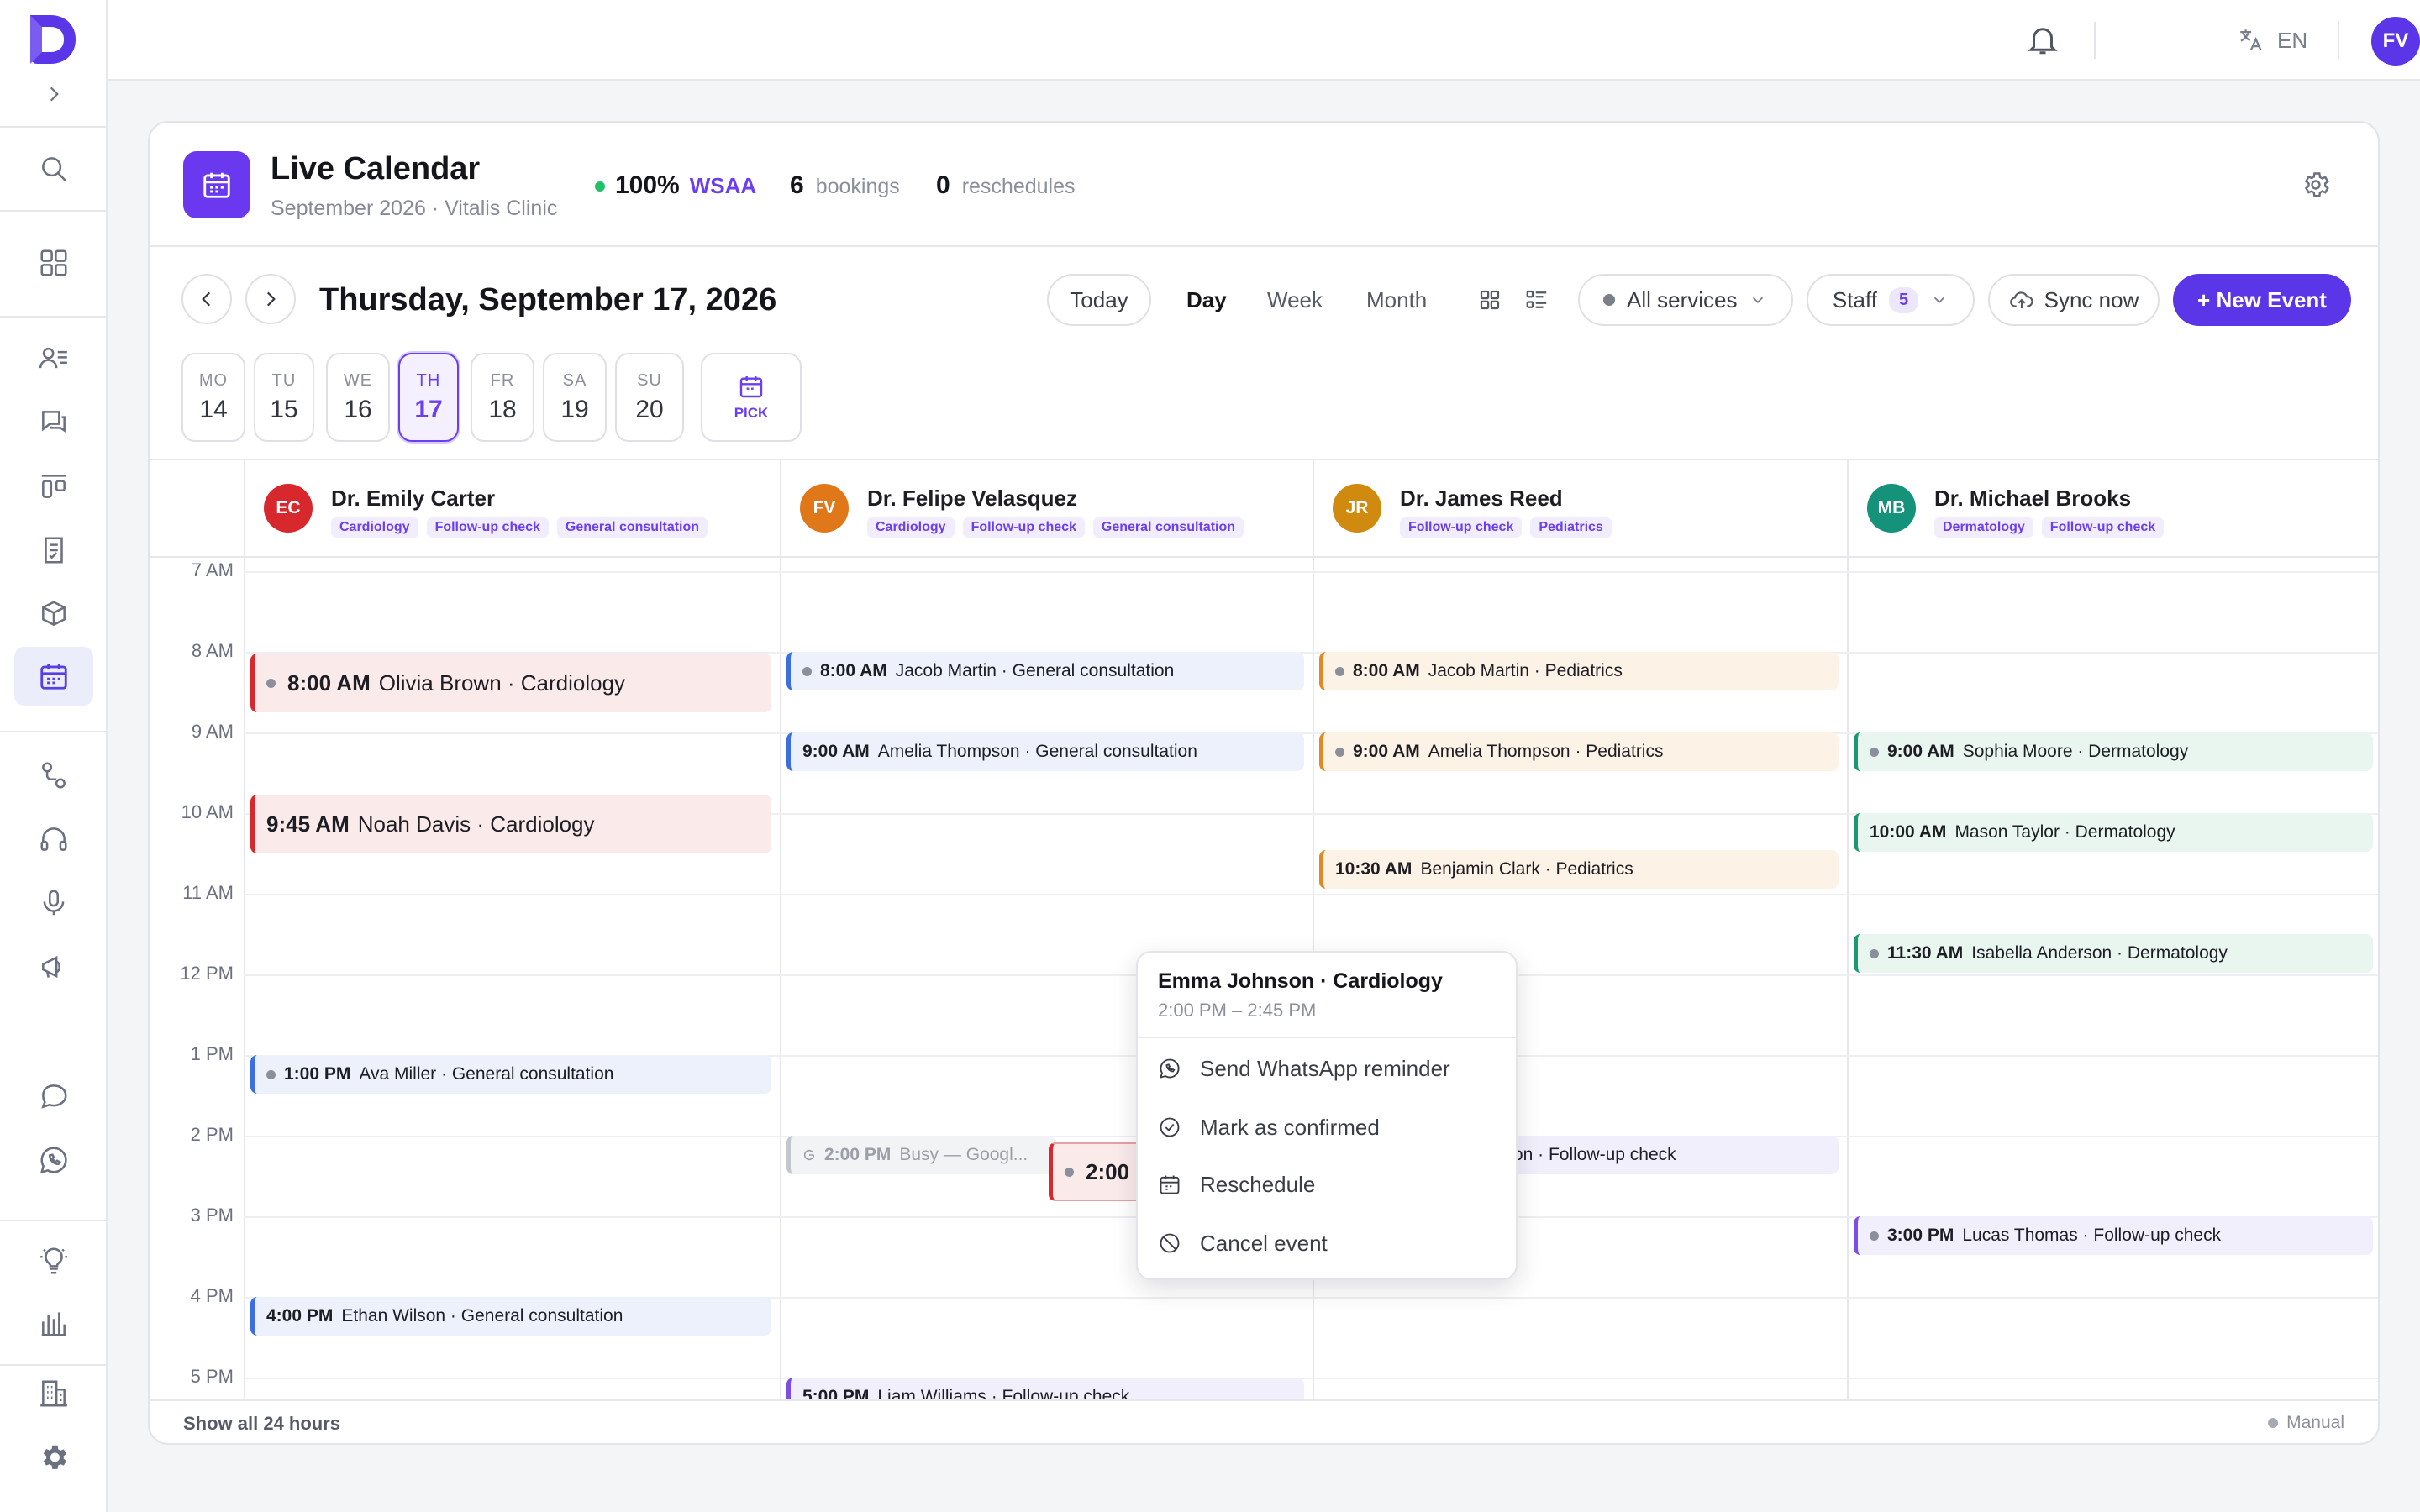 The width and height of the screenshot is (2420, 1512). Describe the element at coordinates (2074, 300) in the screenshot. I see `sync-now-button: Sync now` at that location.